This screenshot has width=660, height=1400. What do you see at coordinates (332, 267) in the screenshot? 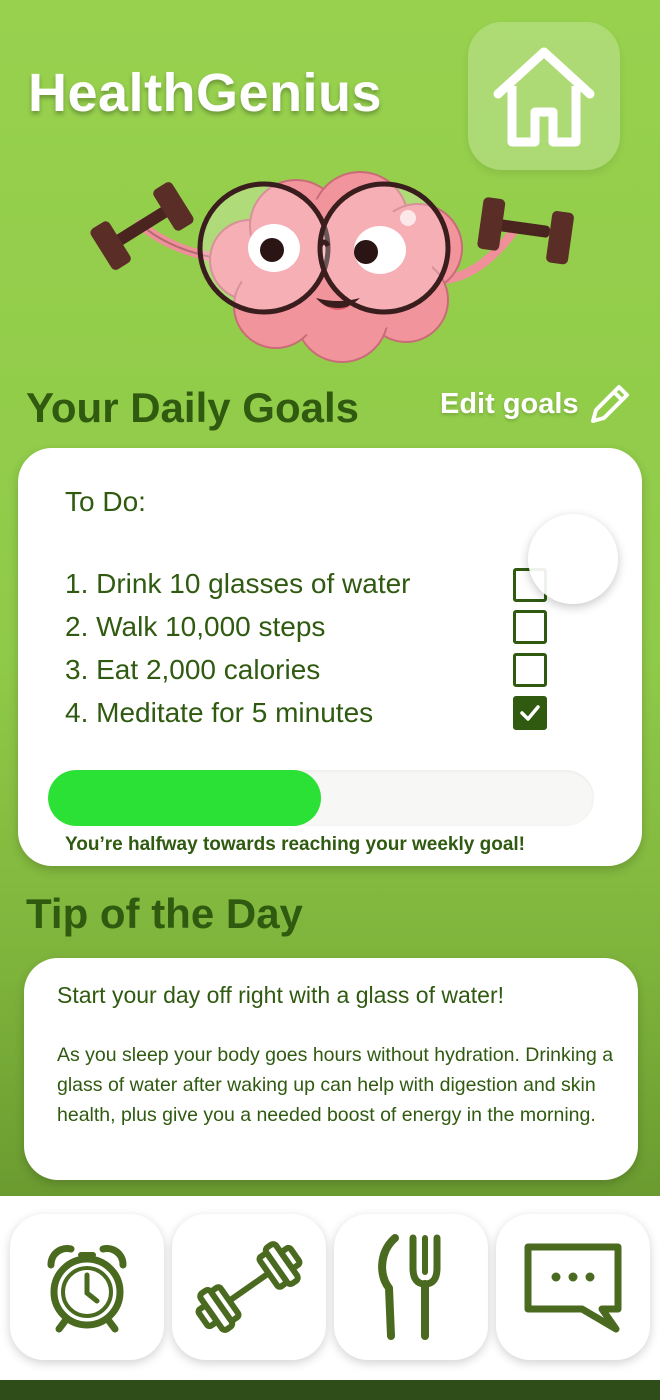
I see `brain-mascot` at bounding box center [332, 267].